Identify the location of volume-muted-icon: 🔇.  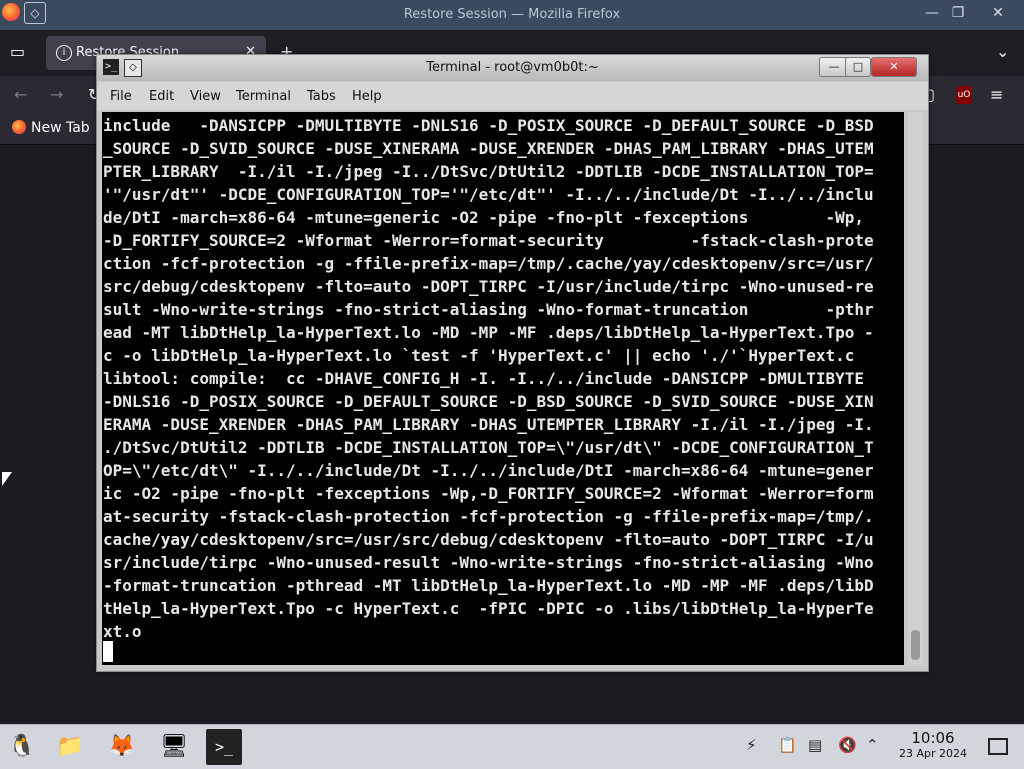
(847, 745).